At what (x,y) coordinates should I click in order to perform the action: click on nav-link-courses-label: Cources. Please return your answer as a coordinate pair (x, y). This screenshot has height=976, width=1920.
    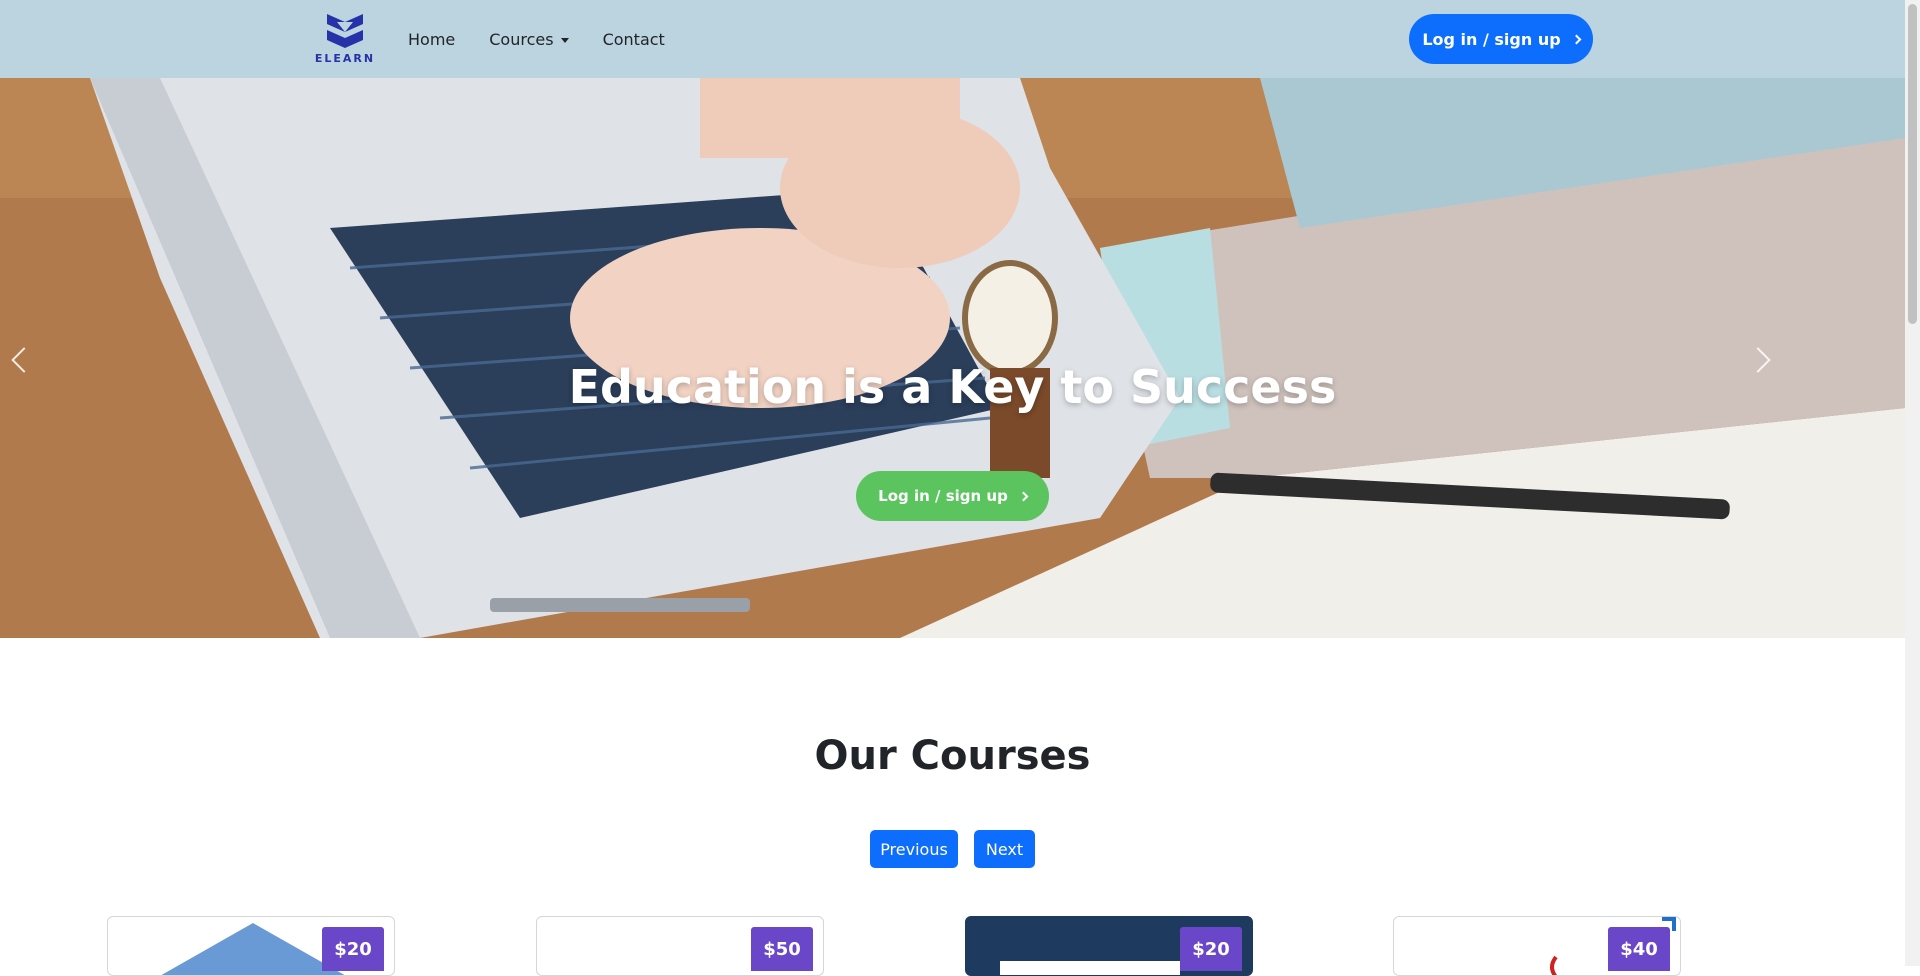
    Looking at the image, I should click on (521, 39).